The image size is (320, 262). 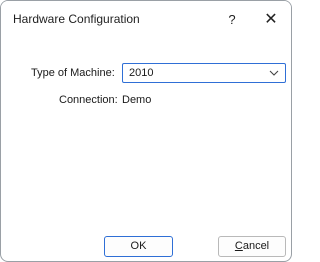 I want to click on machine-type-value: 2010, so click(x=141, y=73).